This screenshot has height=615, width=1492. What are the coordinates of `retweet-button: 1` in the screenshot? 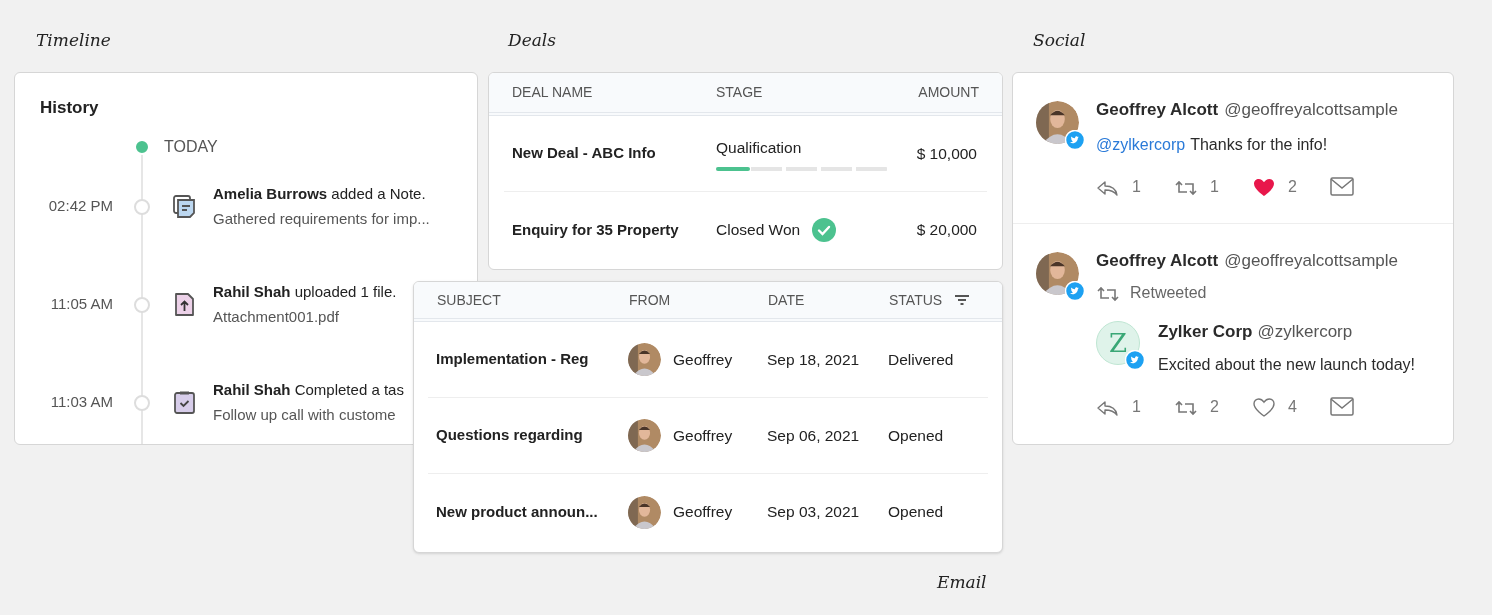 It's located at (1213, 186).